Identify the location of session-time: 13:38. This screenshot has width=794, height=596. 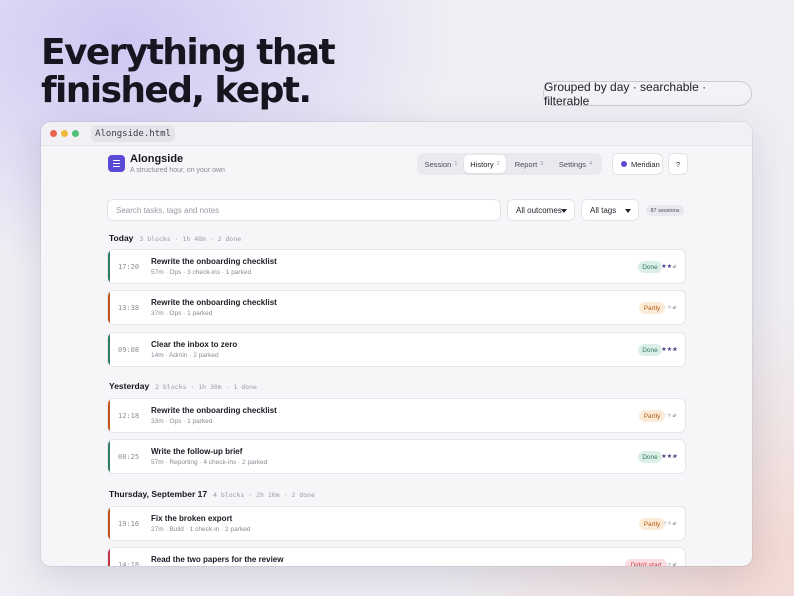
(129, 308).